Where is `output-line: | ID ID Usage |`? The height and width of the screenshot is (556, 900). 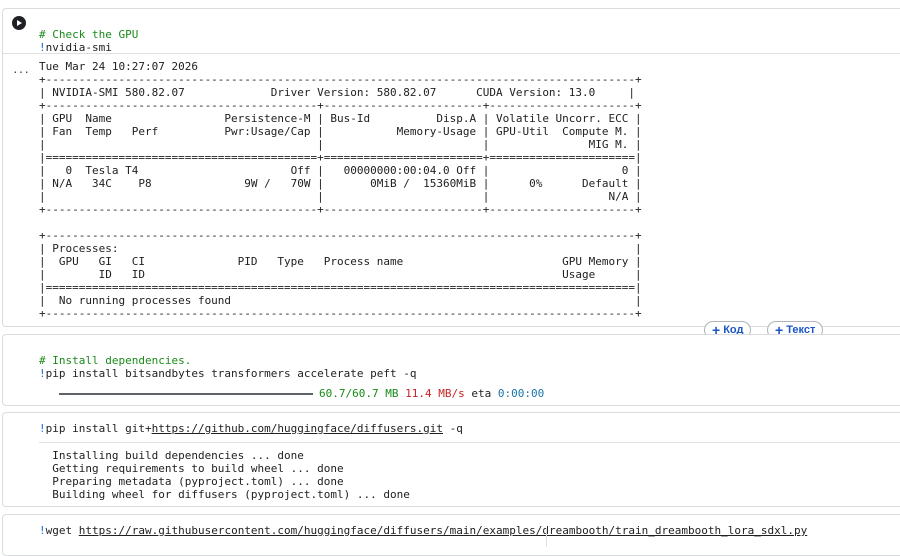 output-line: | ID ID Usage | is located at coordinates (340, 274).